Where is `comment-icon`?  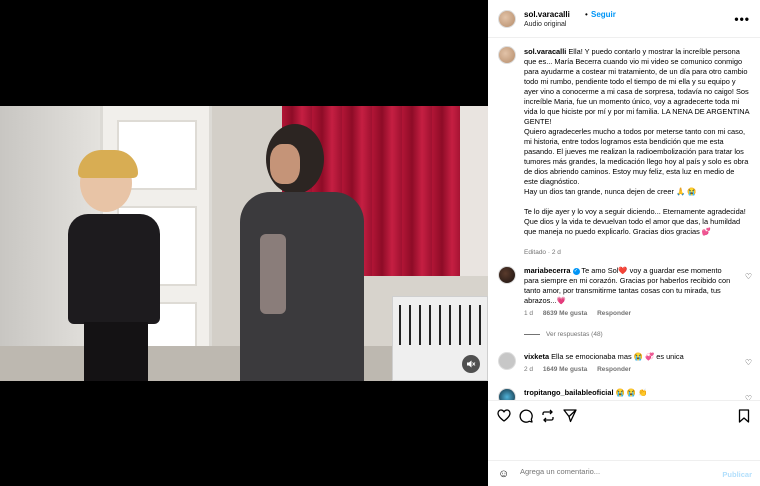 comment-icon is located at coordinates (526, 417).